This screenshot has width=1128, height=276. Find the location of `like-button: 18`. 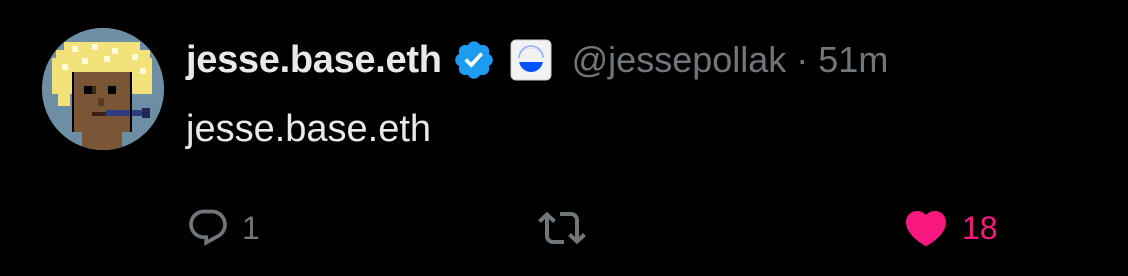

like-button: 18 is located at coordinates (950, 228).